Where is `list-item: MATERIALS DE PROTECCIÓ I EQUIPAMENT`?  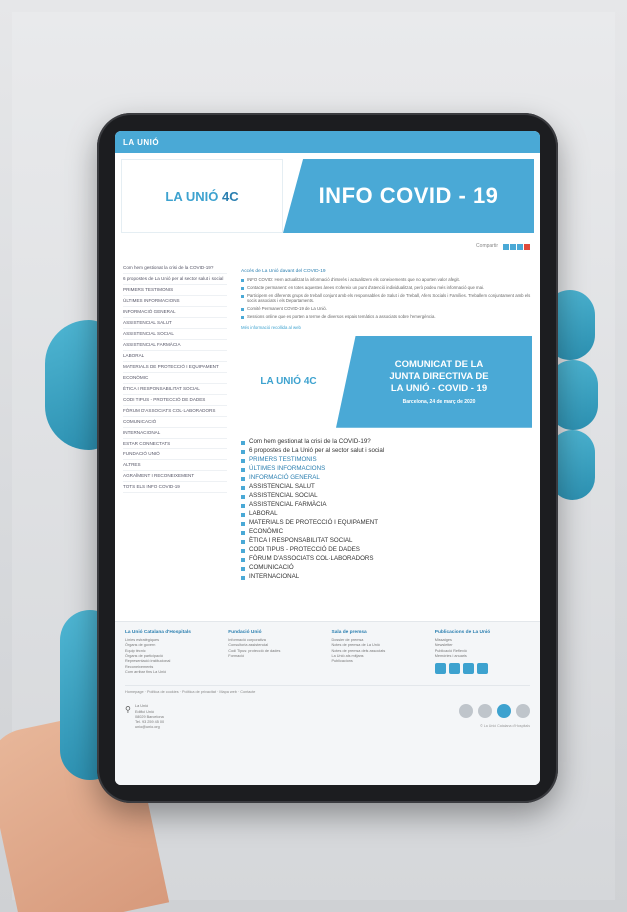
list-item: MATERIALS DE PROTECCIÓ I EQUIPAMENT is located at coordinates (386, 523).